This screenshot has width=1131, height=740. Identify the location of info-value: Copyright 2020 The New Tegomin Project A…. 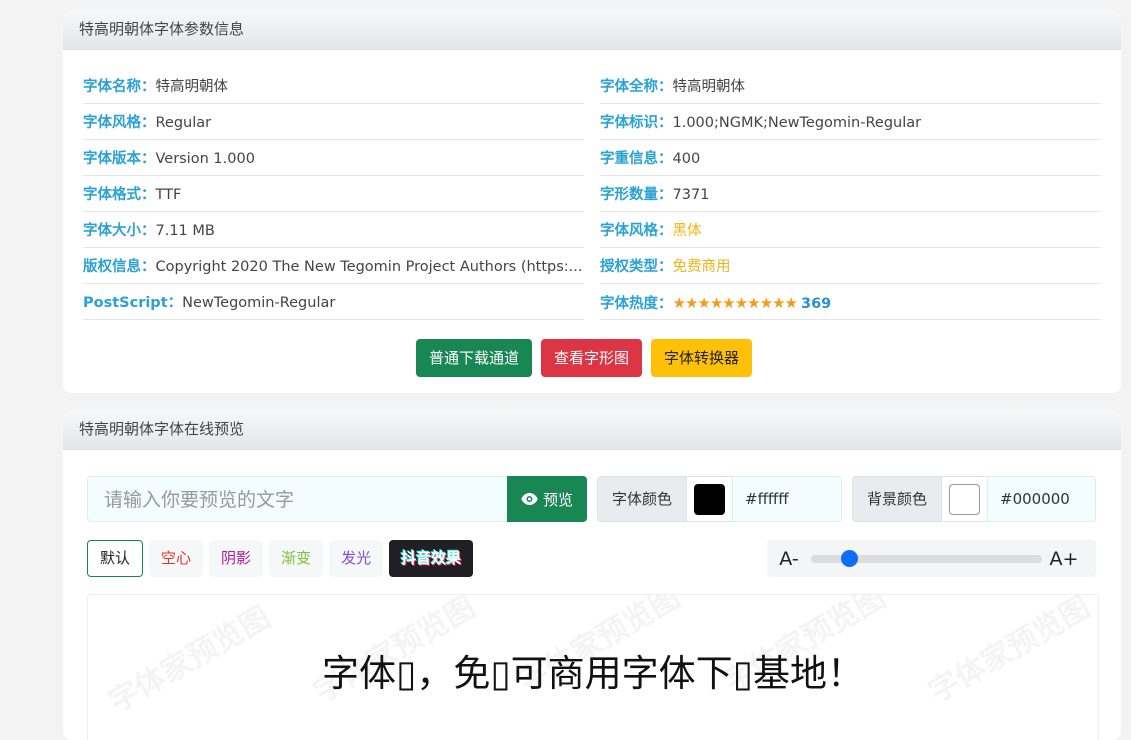
(369, 267).